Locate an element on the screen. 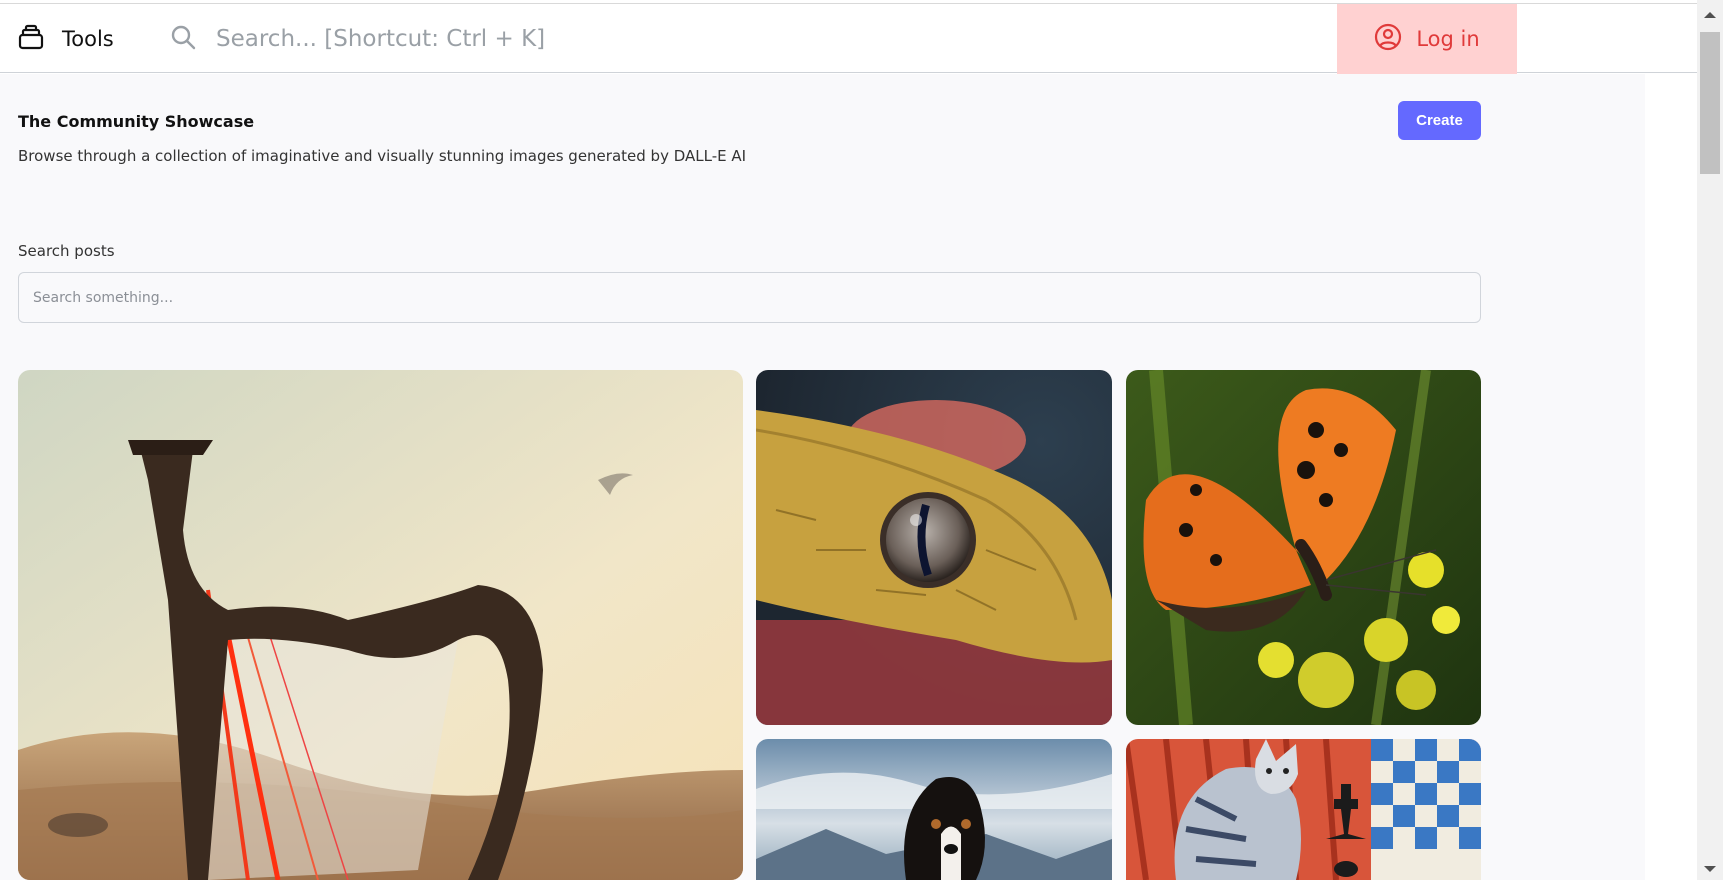 This screenshot has width=1723, height=880. page-scrollbar is located at coordinates (1710, 440).